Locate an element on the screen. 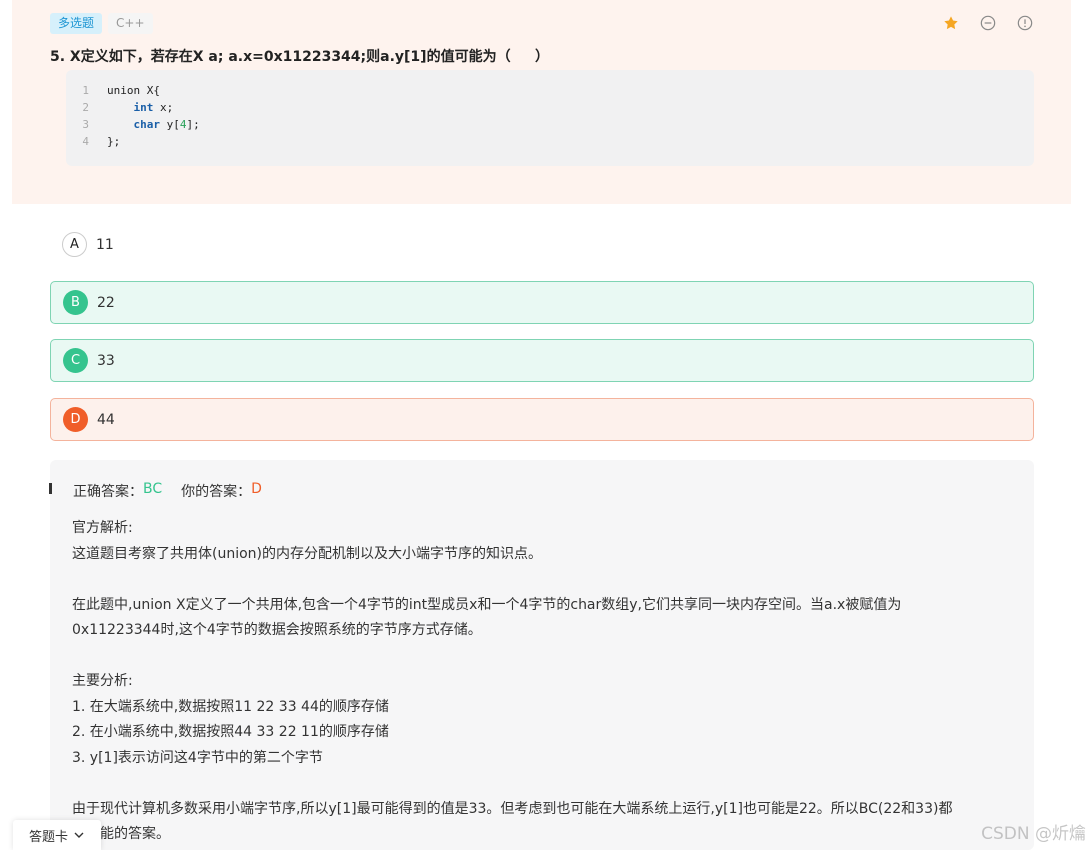 This screenshot has width=1090, height=850. line-number: 2 is located at coordinates (85, 107).